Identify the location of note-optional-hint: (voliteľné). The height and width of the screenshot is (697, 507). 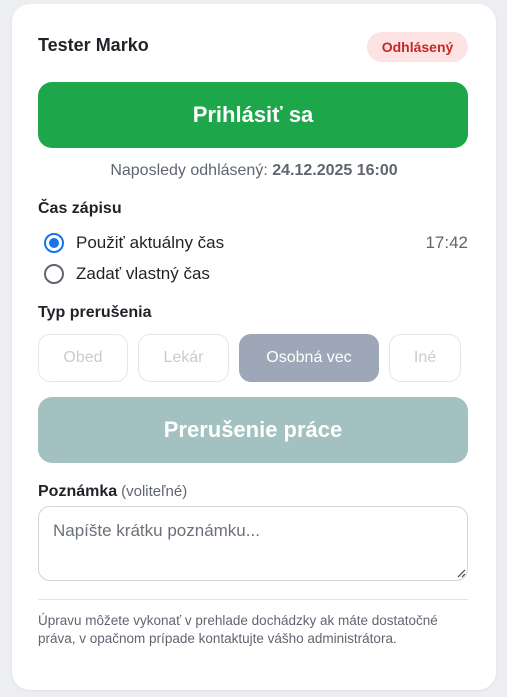
(154, 491).